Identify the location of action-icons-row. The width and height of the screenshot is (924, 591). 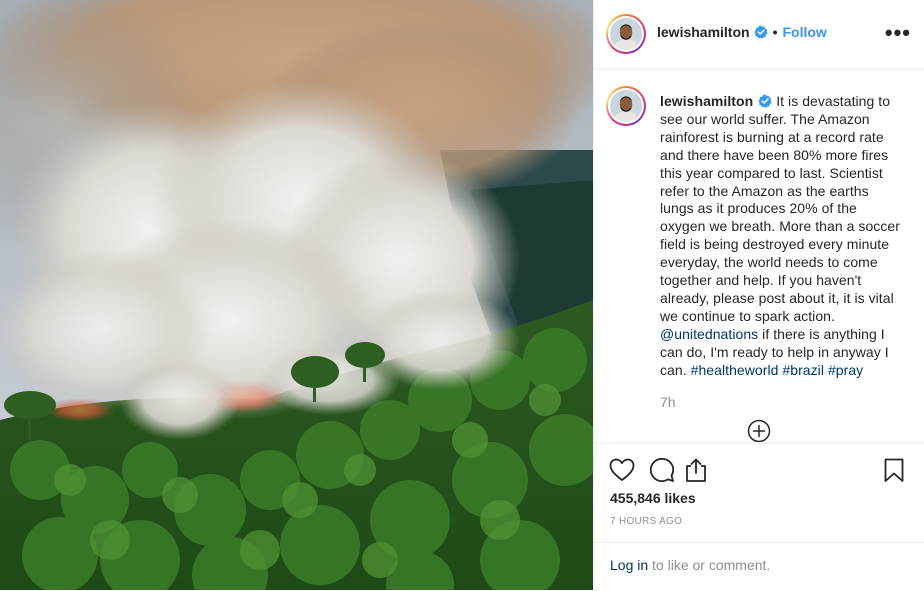
(761, 470).